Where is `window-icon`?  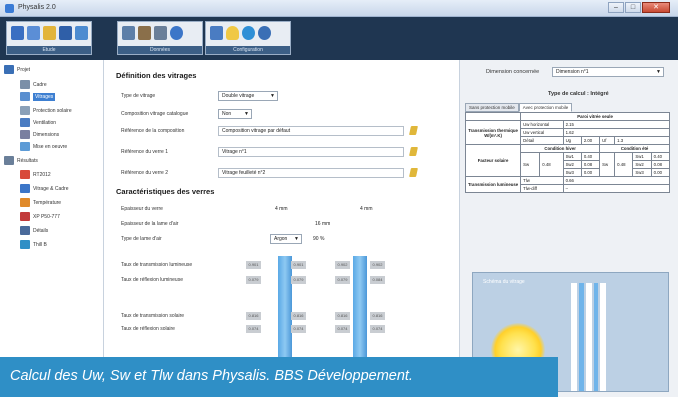 window-icon is located at coordinates (216, 33).